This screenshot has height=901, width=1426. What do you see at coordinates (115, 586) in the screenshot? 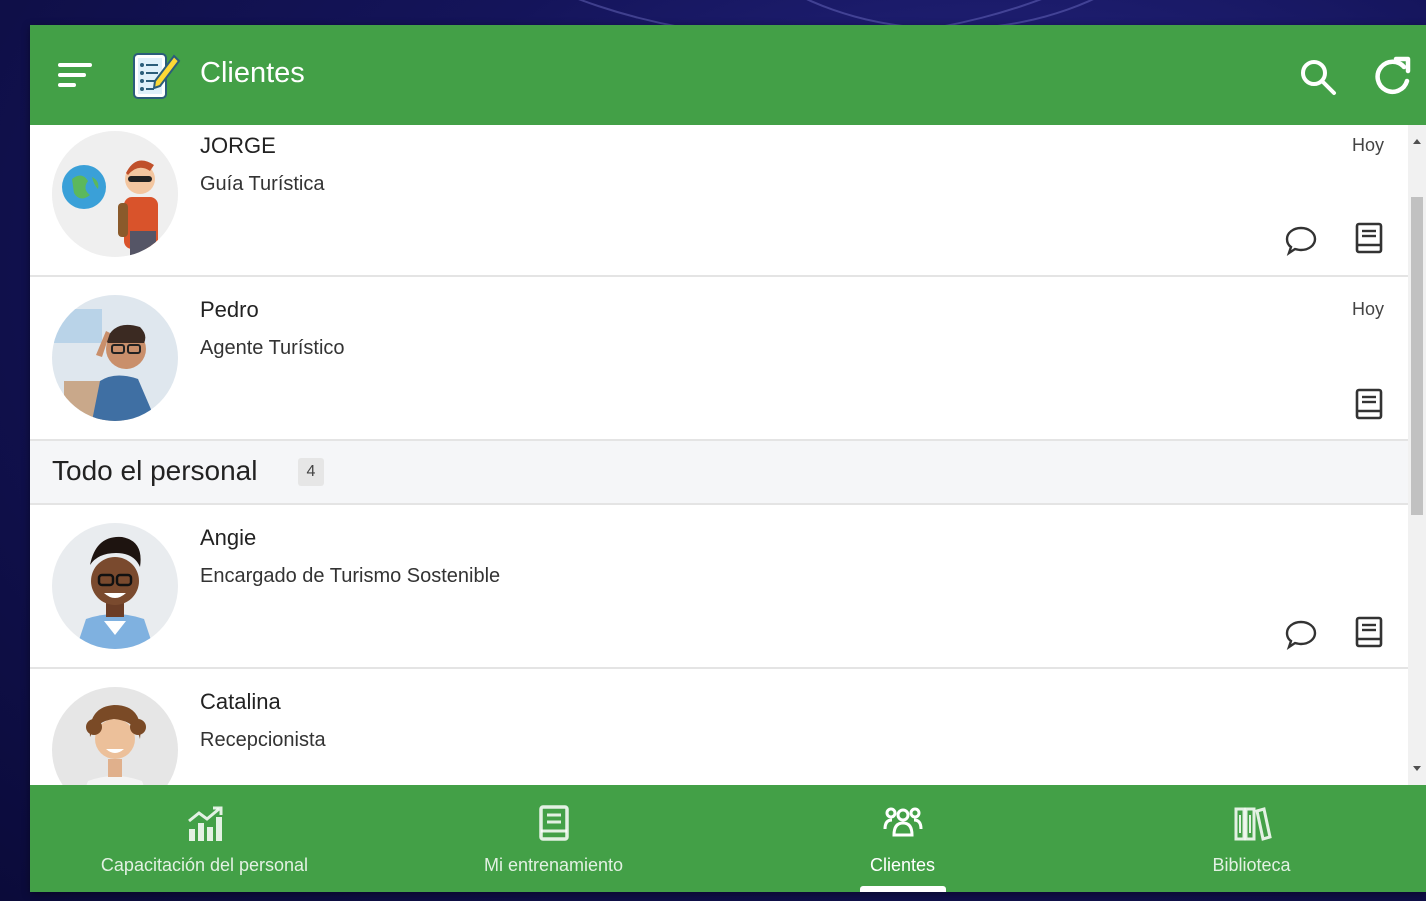
I see `woman-smiling-avatar` at bounding box center [115, 586].